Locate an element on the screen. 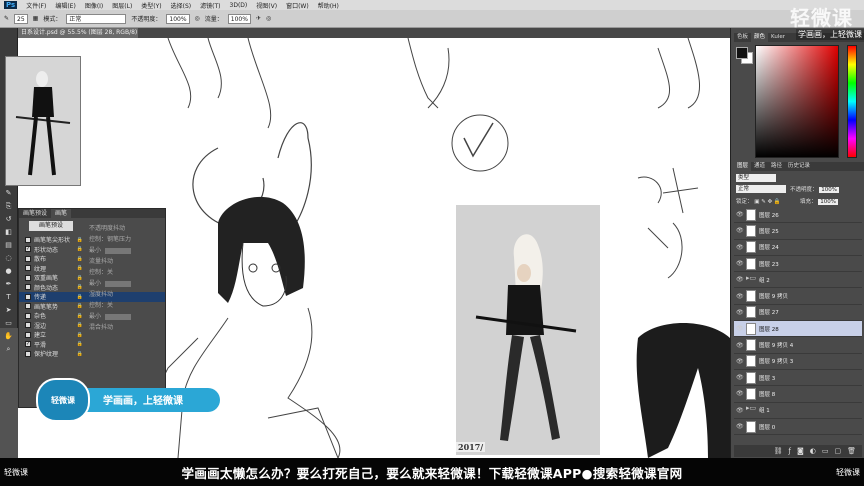 This screenshot has width=864, height=486. tab-paths: 路径 is located at coordinates (776, 166).